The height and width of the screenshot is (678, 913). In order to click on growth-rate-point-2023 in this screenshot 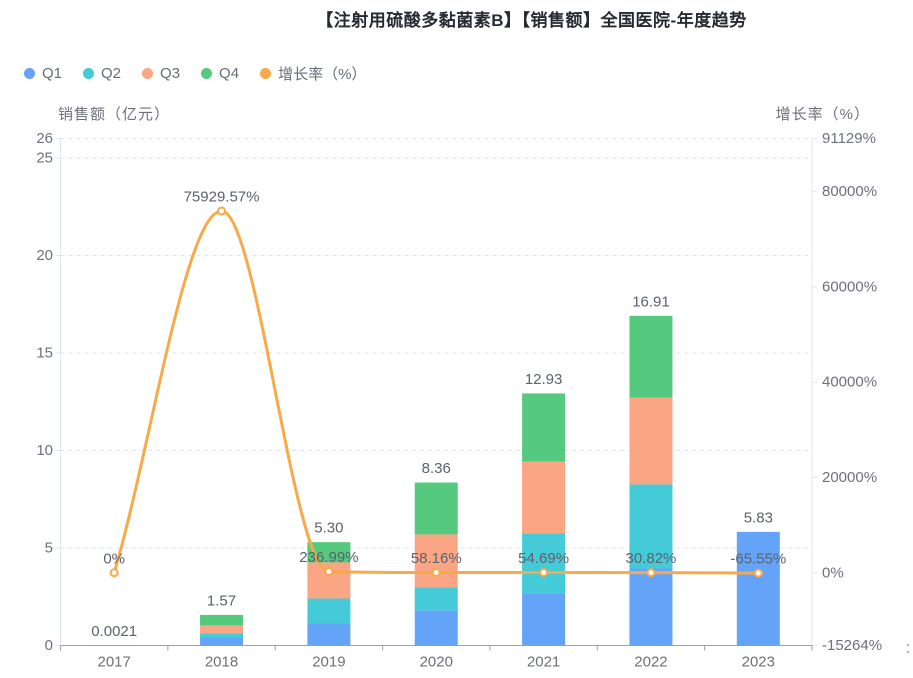, I will do `click(758, 573)`.